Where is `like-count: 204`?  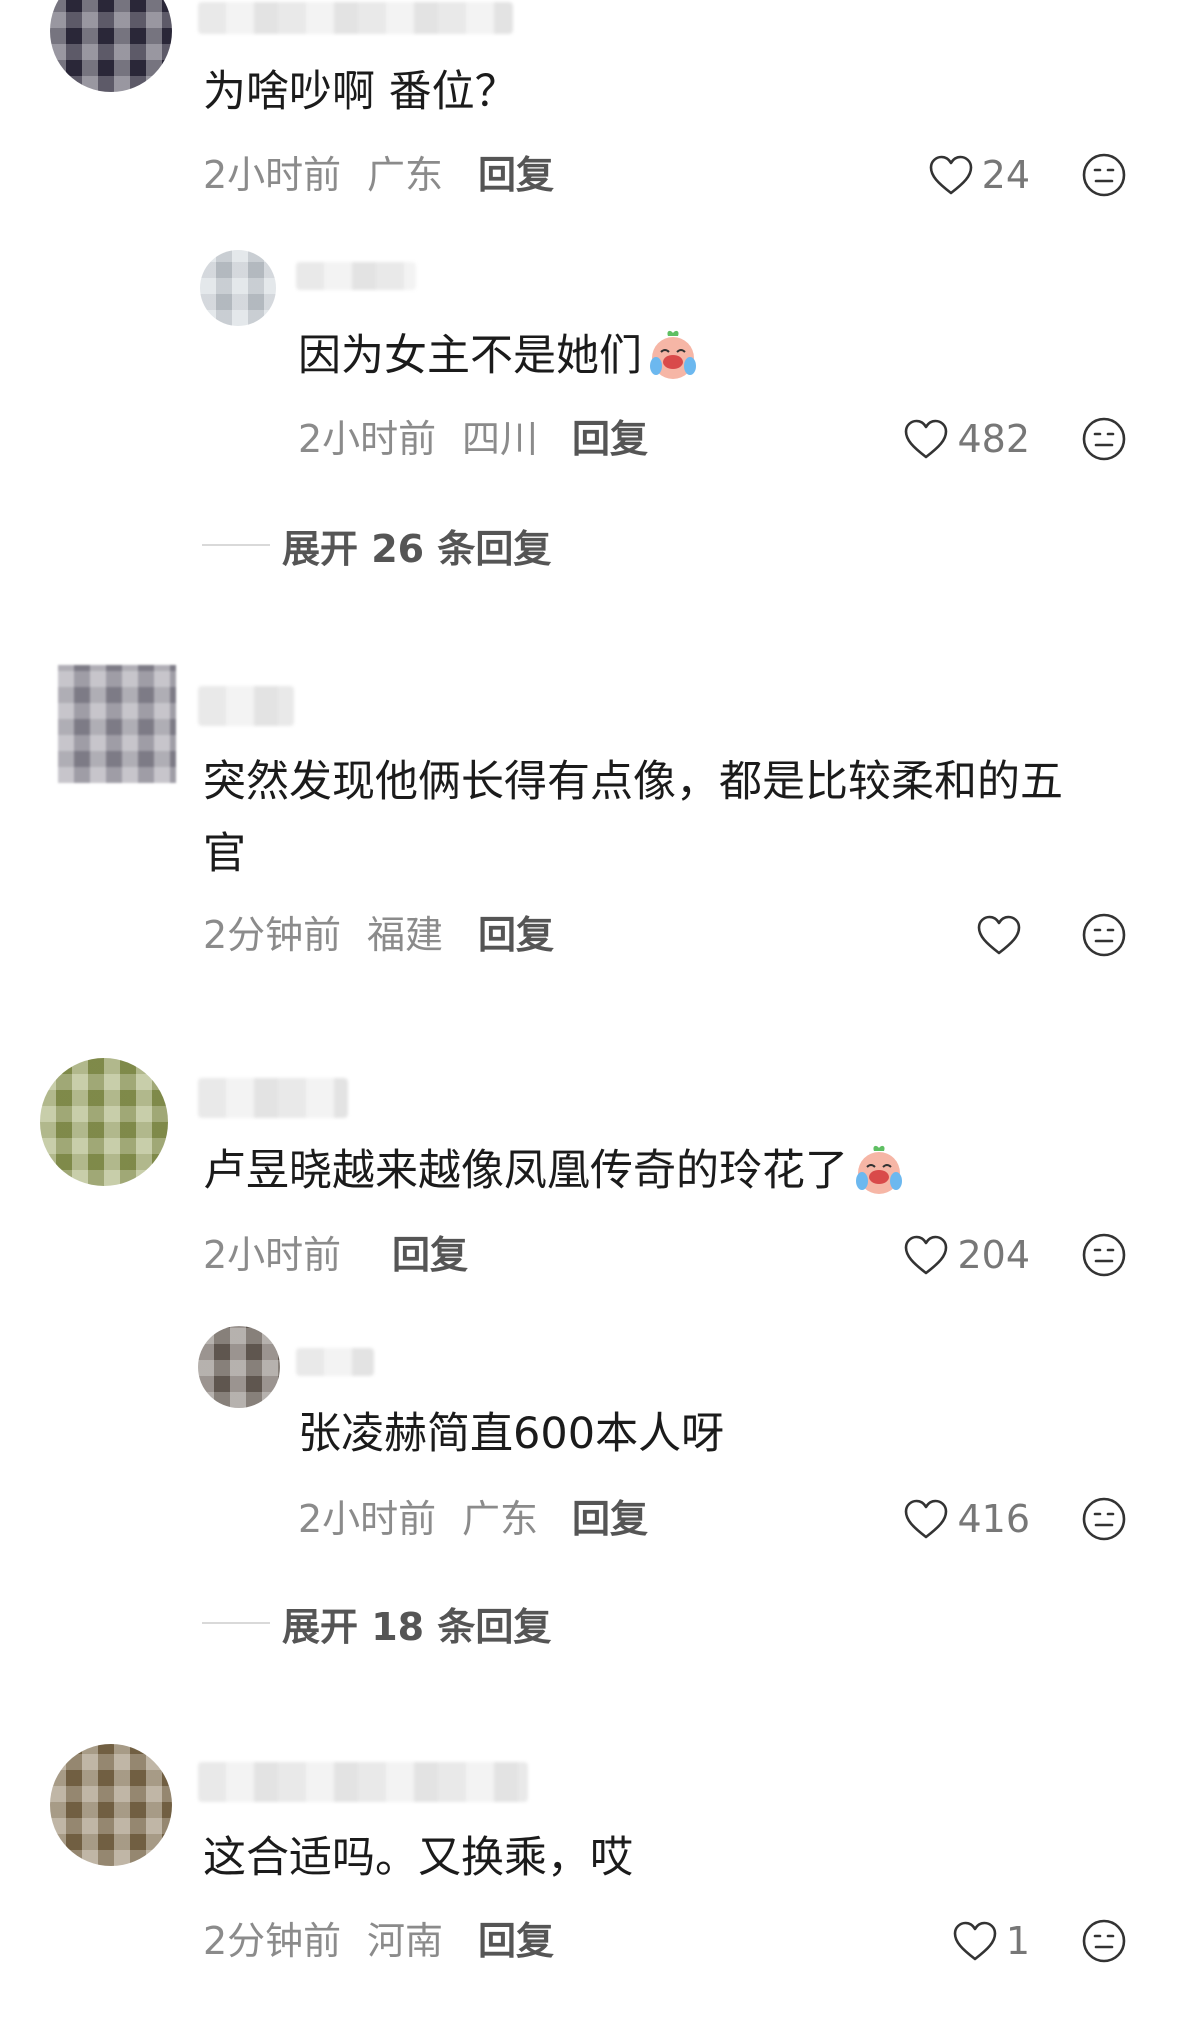
like-count: 204 is located at coordinates (993, 1255).